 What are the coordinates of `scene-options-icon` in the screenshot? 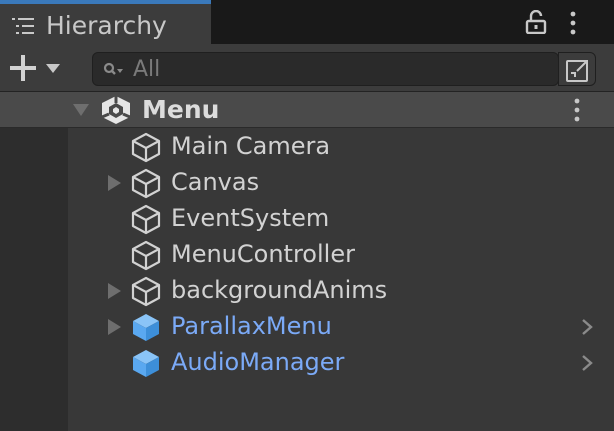 It's located at (577, 110).